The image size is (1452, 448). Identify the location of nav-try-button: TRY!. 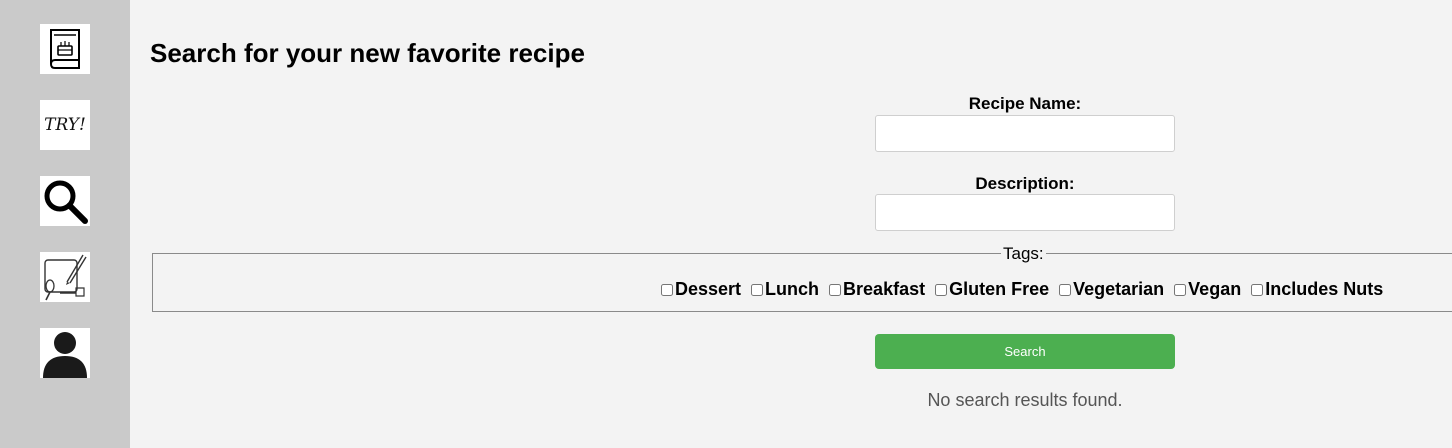
(65, 125).